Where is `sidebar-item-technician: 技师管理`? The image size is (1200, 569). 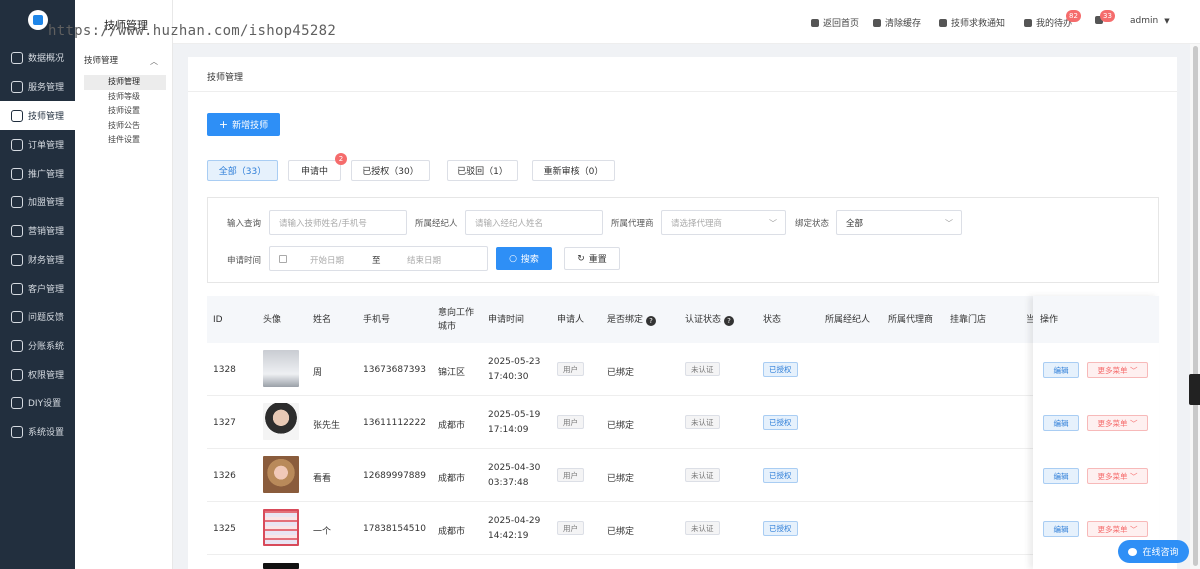 sidebar-item-technician: 技师管理 is located at coordinates (37, 115).